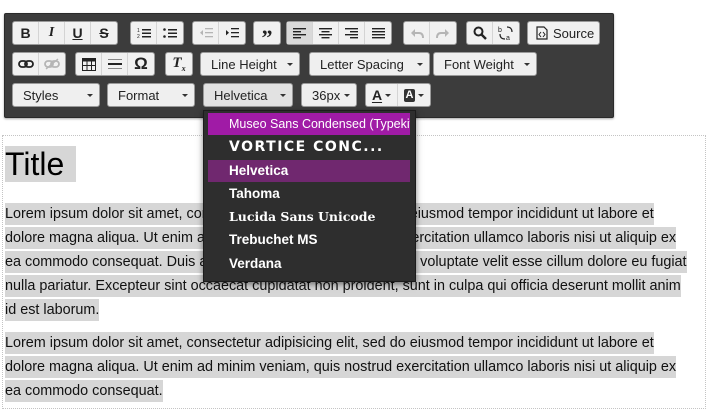 This screenshot has height=416, width=710. Describe the element at coordinates (138, 36) in the screenshot. I see `svg-text: 2` at that location.